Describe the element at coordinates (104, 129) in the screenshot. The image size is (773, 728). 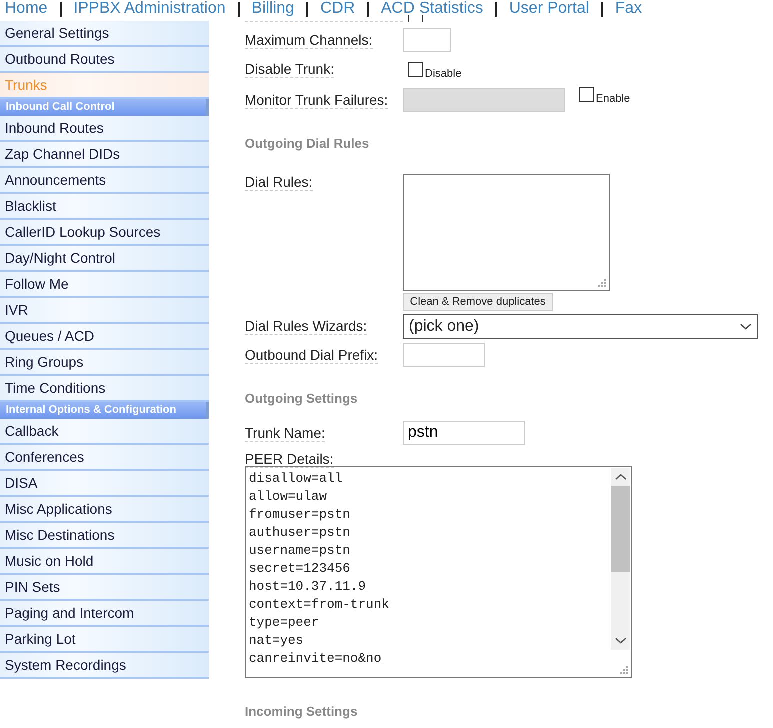
I see `sidebar-item: Inbound Routes` at that location.